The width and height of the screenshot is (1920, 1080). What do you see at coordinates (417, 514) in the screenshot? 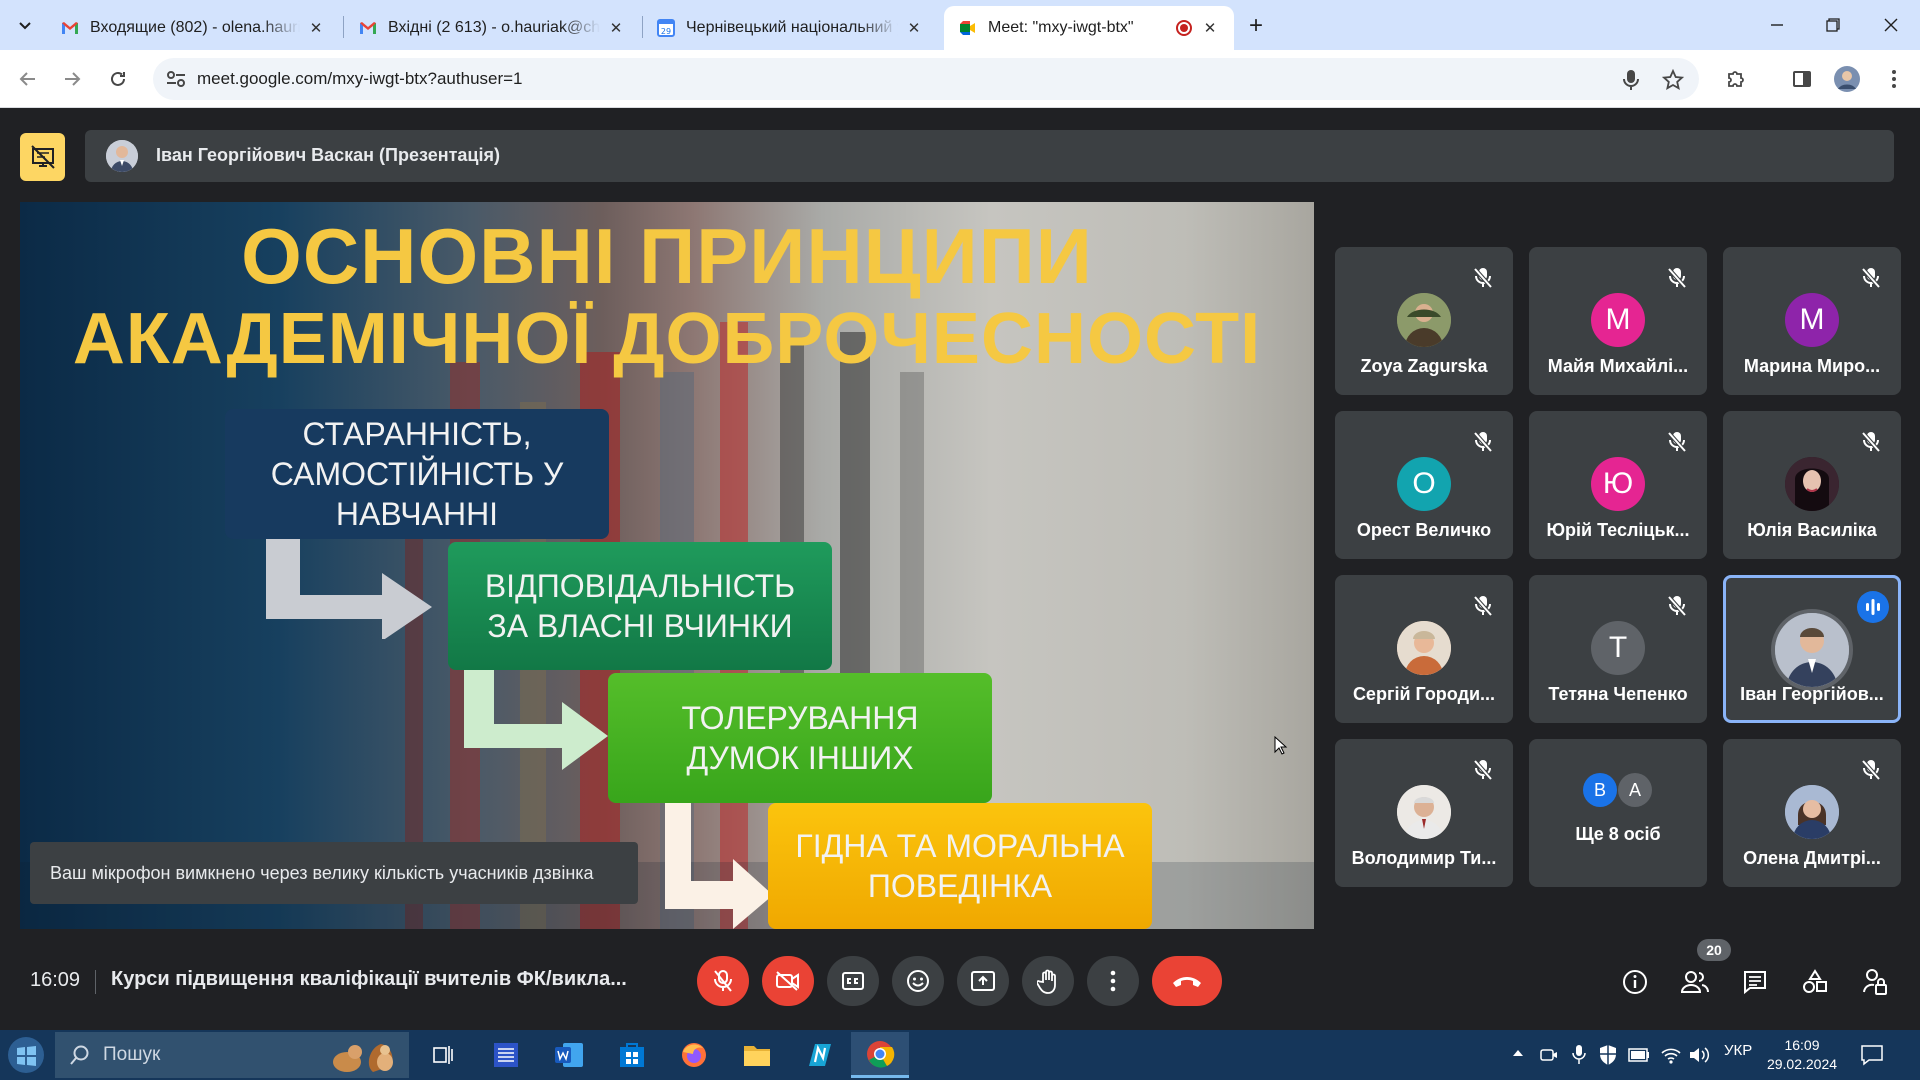
I see `principle-text: НАВЧАННІ` at bounding box center [417, 514].